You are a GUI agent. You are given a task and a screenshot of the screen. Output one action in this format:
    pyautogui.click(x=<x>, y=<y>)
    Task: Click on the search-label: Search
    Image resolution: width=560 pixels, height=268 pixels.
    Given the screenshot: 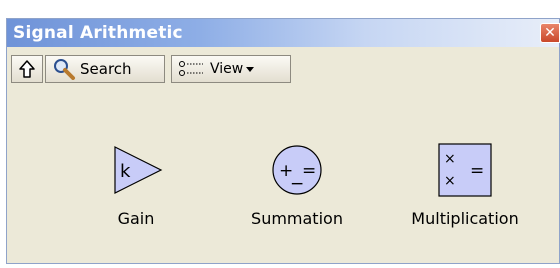 What is the action you would take?
    pyautogui.click(x=106, y=69)
    